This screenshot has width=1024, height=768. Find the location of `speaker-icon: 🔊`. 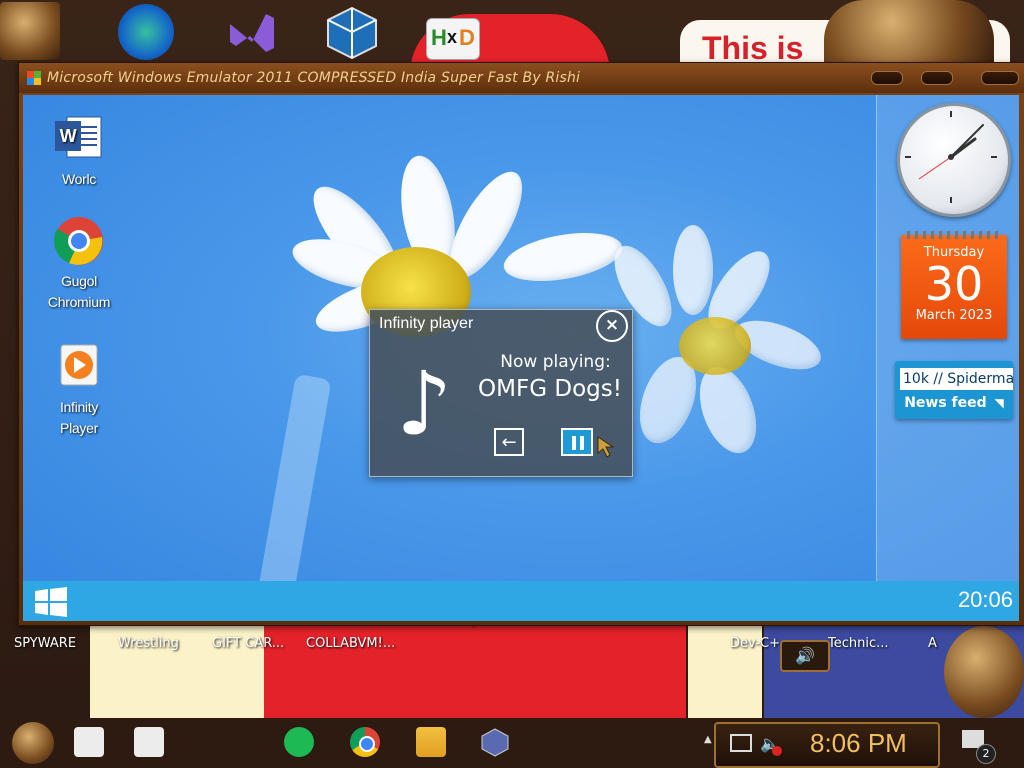

speaker-icon: 🔊 is located at coordinates (805, 656).